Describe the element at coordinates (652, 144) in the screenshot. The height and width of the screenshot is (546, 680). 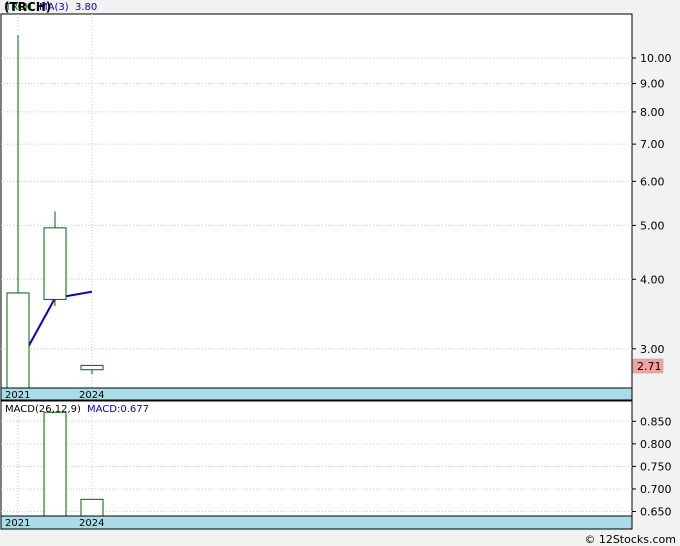
I see `price-y-tick-label: 7.00` at that location.